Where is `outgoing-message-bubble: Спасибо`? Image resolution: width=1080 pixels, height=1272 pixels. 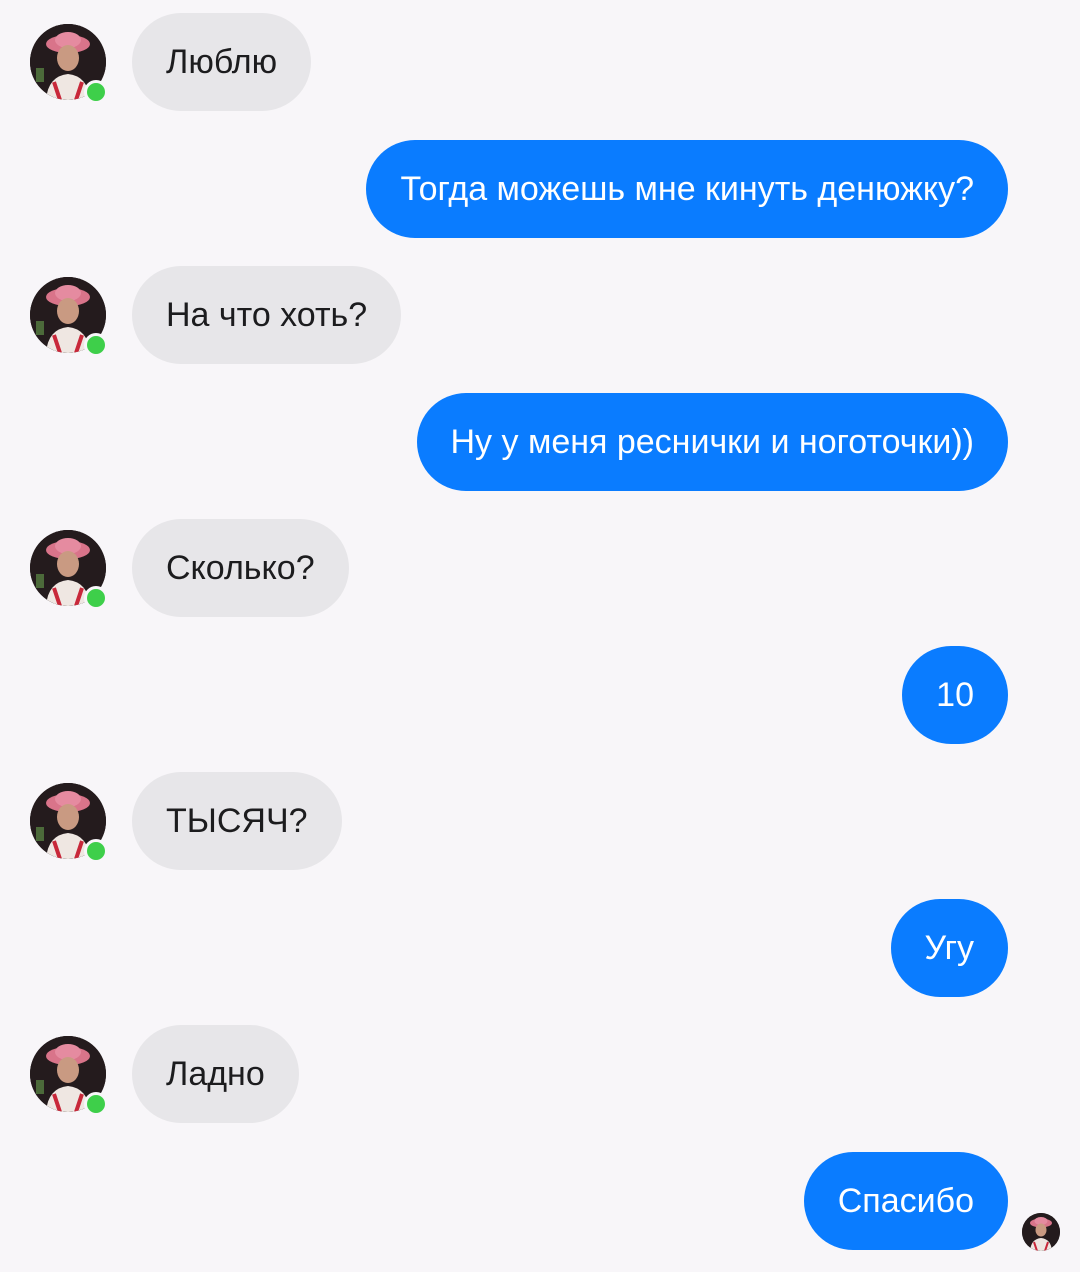
outgoing-message-bubble: Спасибо is located at coordinates (905, 1201).